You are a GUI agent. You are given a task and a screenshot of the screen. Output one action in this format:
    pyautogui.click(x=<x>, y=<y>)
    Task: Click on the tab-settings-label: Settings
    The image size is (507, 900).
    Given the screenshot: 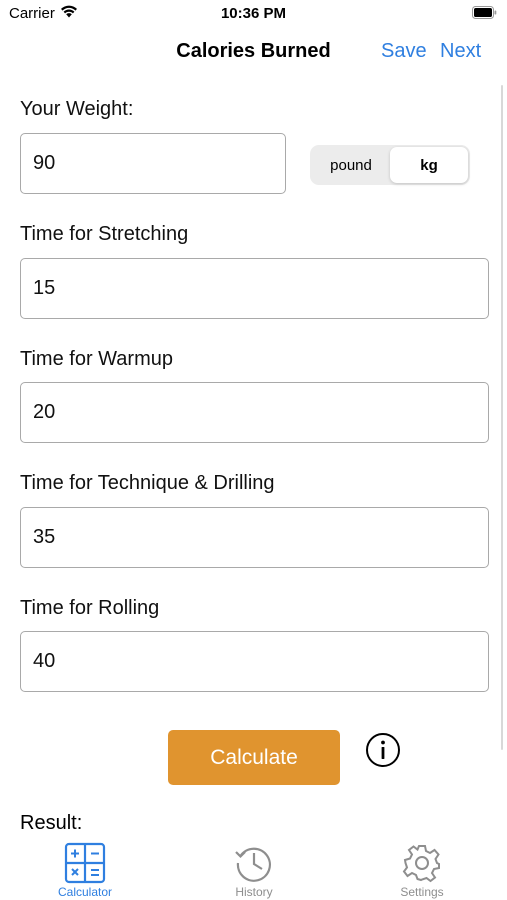 What is the action you would take?
    pyautogui.click(x=422, y=892)
    